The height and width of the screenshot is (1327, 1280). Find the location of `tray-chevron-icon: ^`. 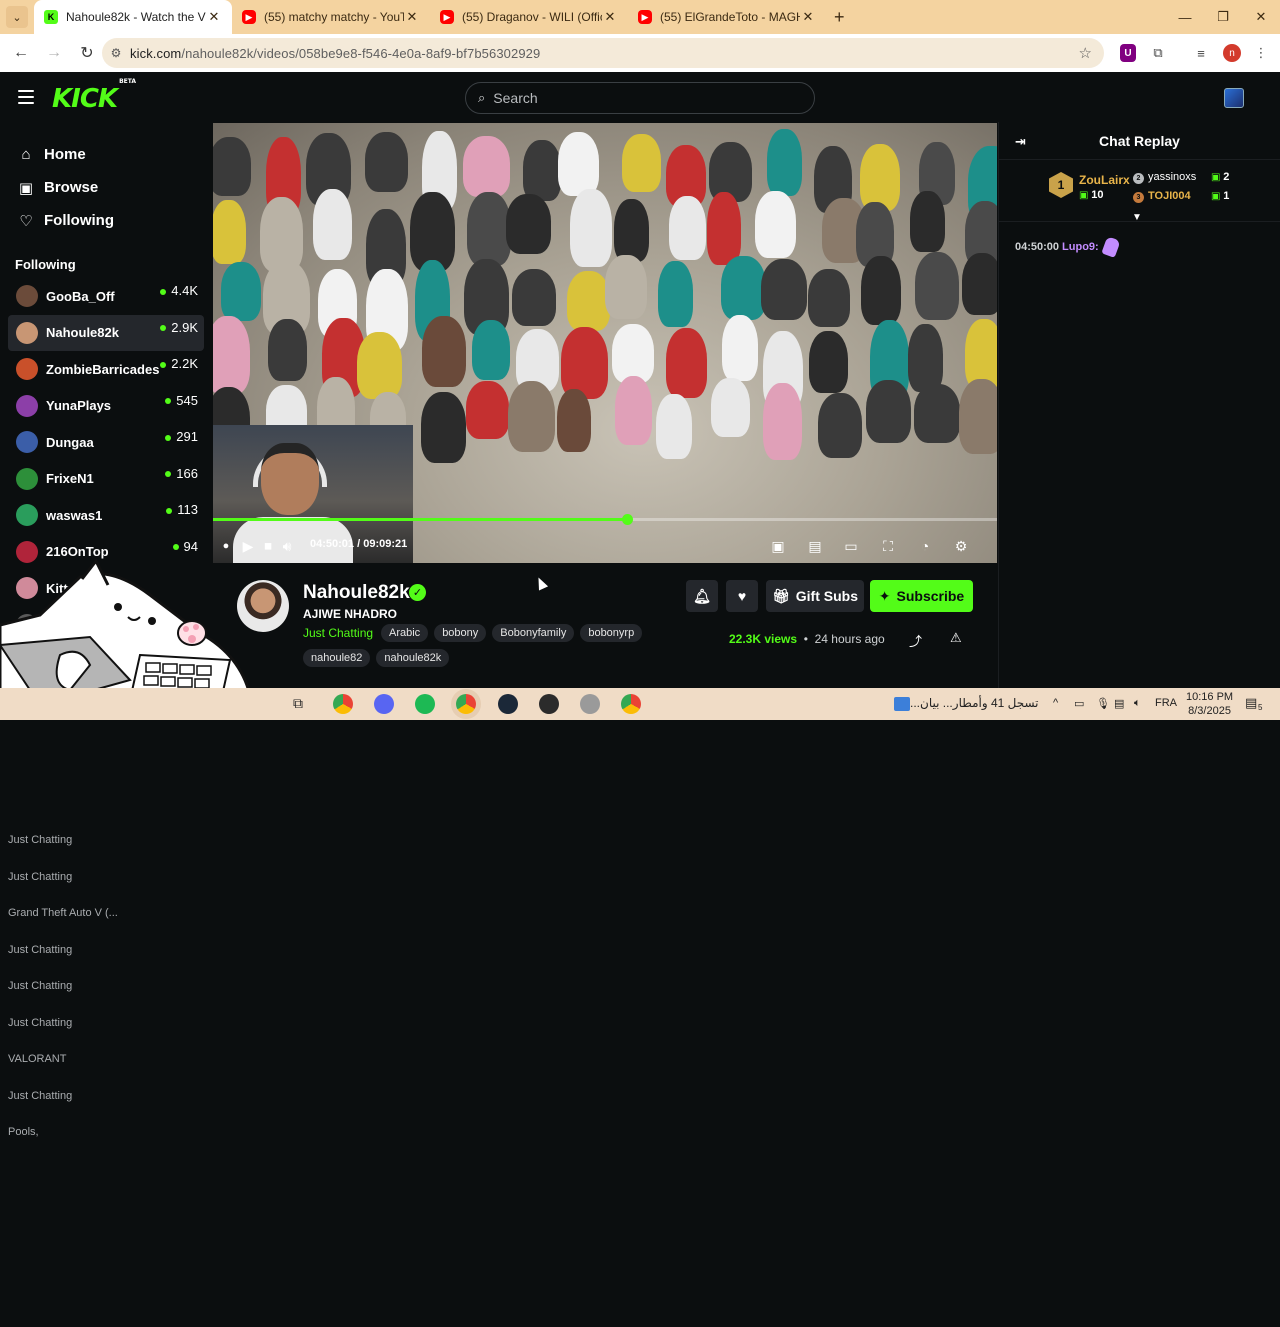

tray-chevron-icon: ^ is located at coordinates (1055, 703).